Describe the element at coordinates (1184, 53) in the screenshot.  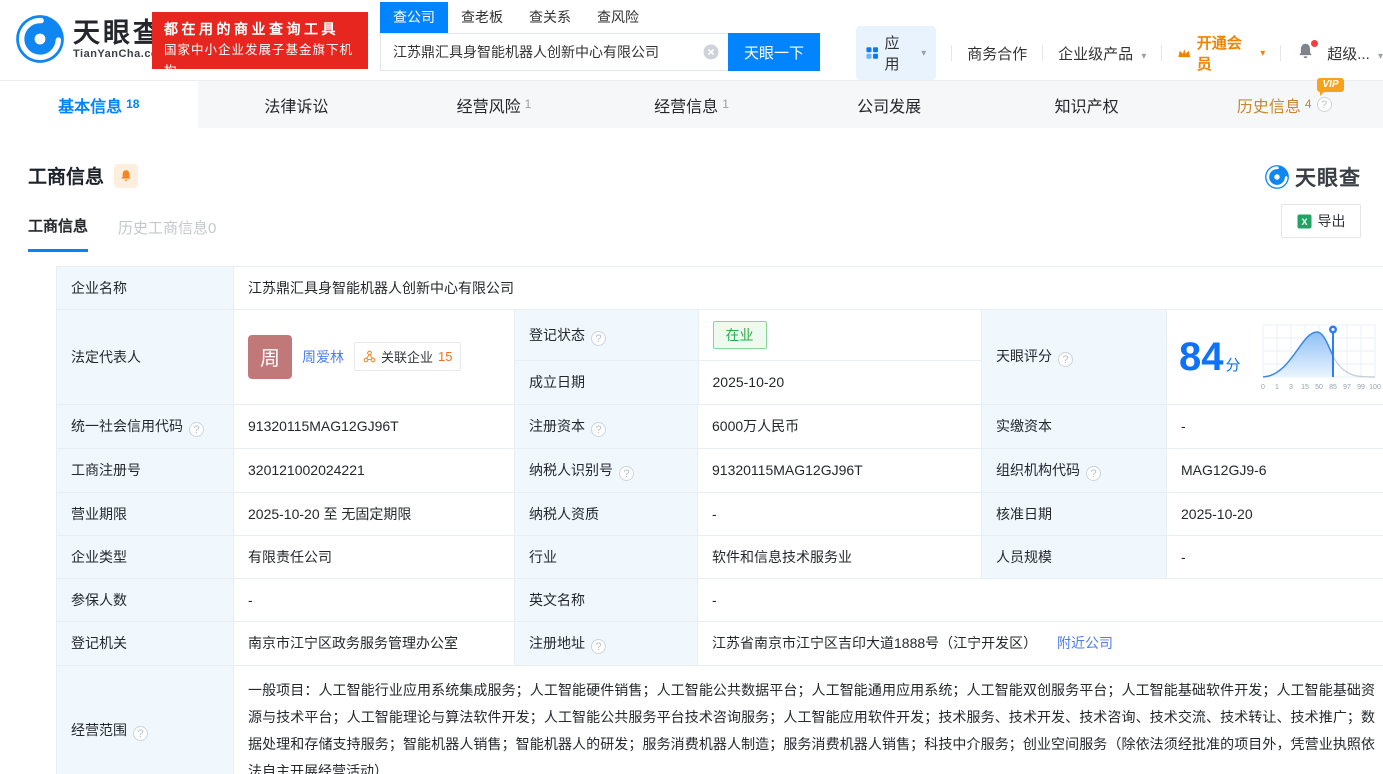
I see `crown-icon` at that location.